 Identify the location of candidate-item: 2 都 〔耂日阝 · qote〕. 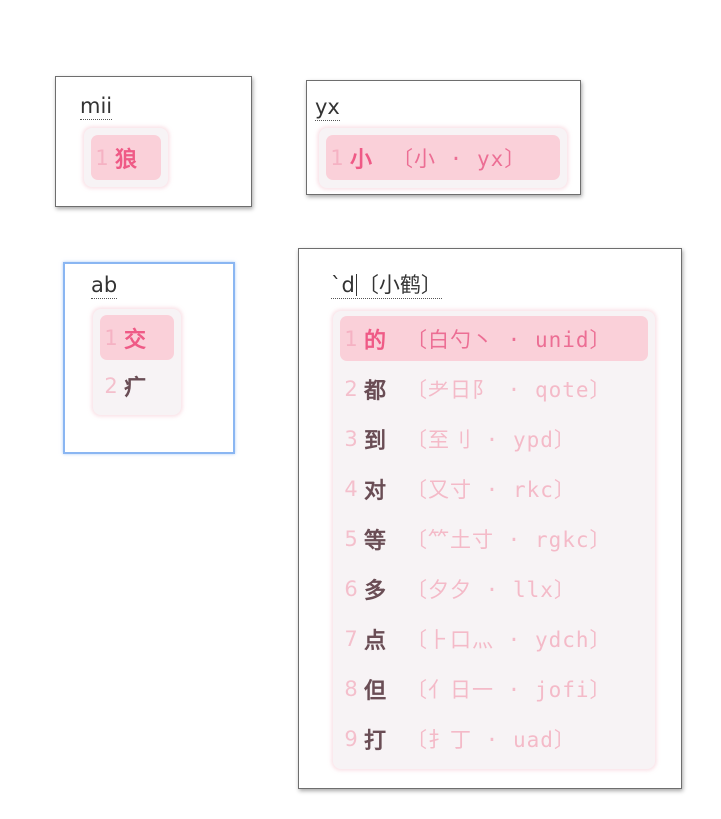
(494, 388).